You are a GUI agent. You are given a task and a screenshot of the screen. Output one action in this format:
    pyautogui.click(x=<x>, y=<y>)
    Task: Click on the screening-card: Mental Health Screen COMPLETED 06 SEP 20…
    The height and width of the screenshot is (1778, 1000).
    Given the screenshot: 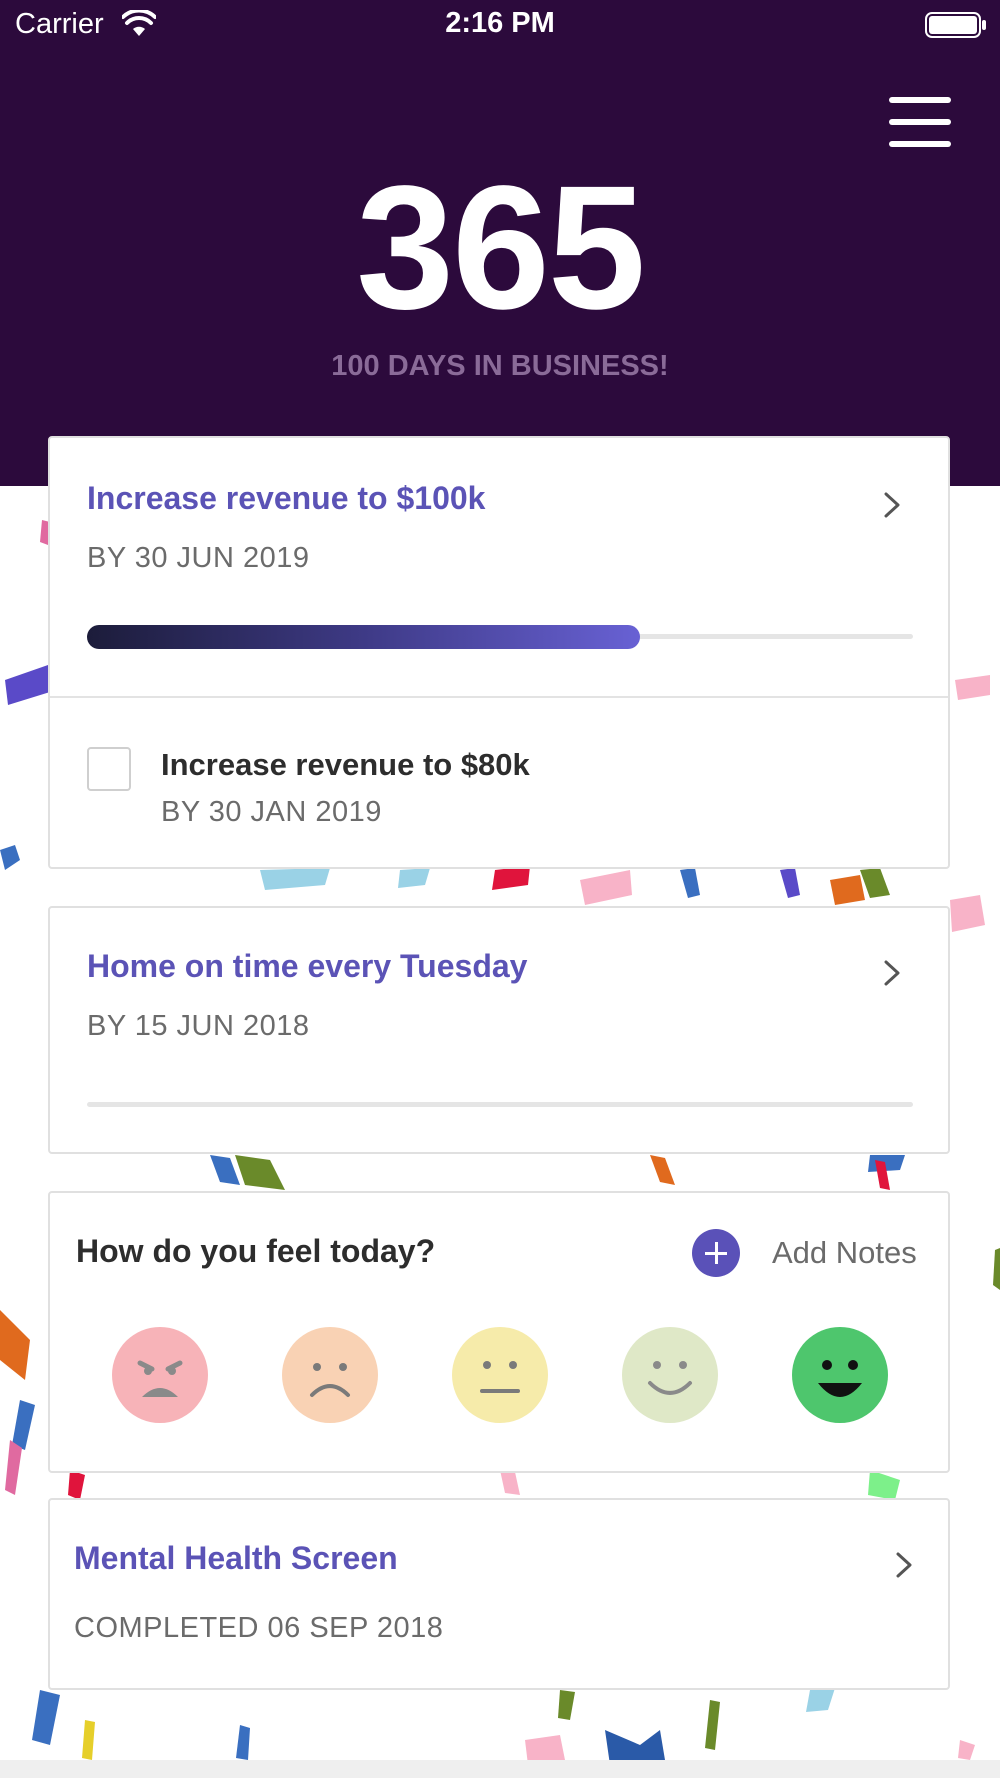 What is the action you would take?
    pyautogui.click(x=499, y=1594)
    